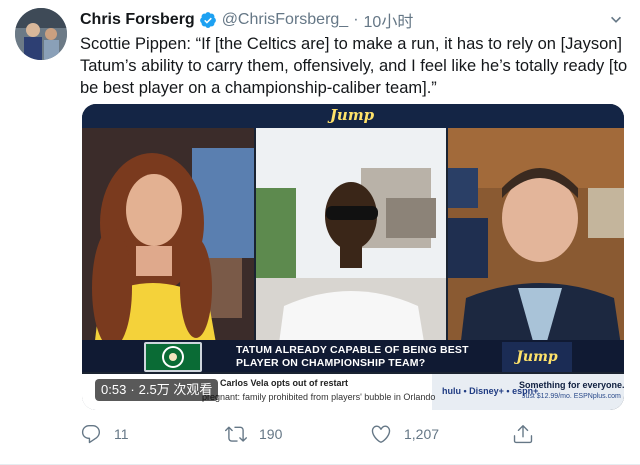 Image resolution: width=640 pixels, height=465 pixels. Describe the element at coordinates (236, 434) in the screenshot. I see `retweet-icon` at that location.